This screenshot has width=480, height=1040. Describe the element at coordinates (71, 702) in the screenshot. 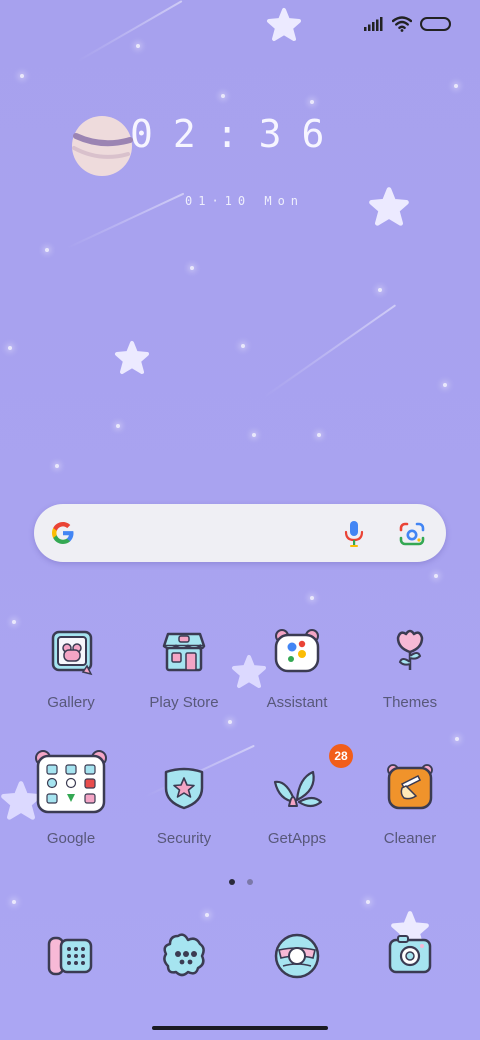

I see `app-label: Gallery` at that location.